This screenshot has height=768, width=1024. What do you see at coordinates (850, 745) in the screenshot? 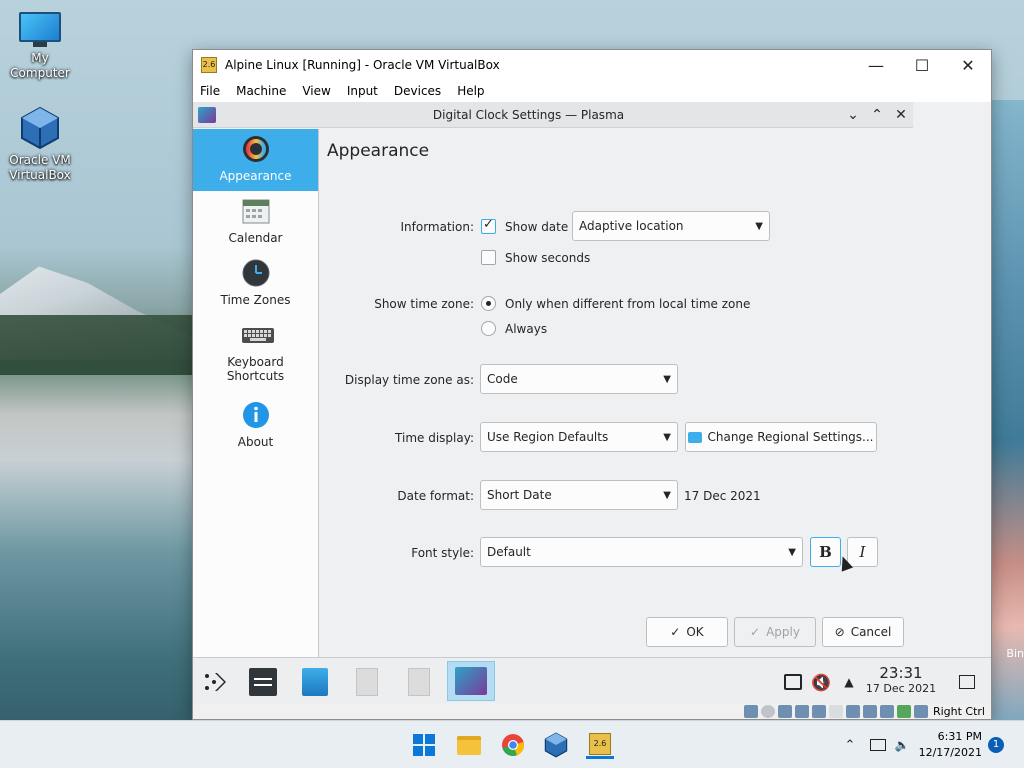
I see `show-hidden-icons-icon: ⌃` at bounding box center [850, 745].